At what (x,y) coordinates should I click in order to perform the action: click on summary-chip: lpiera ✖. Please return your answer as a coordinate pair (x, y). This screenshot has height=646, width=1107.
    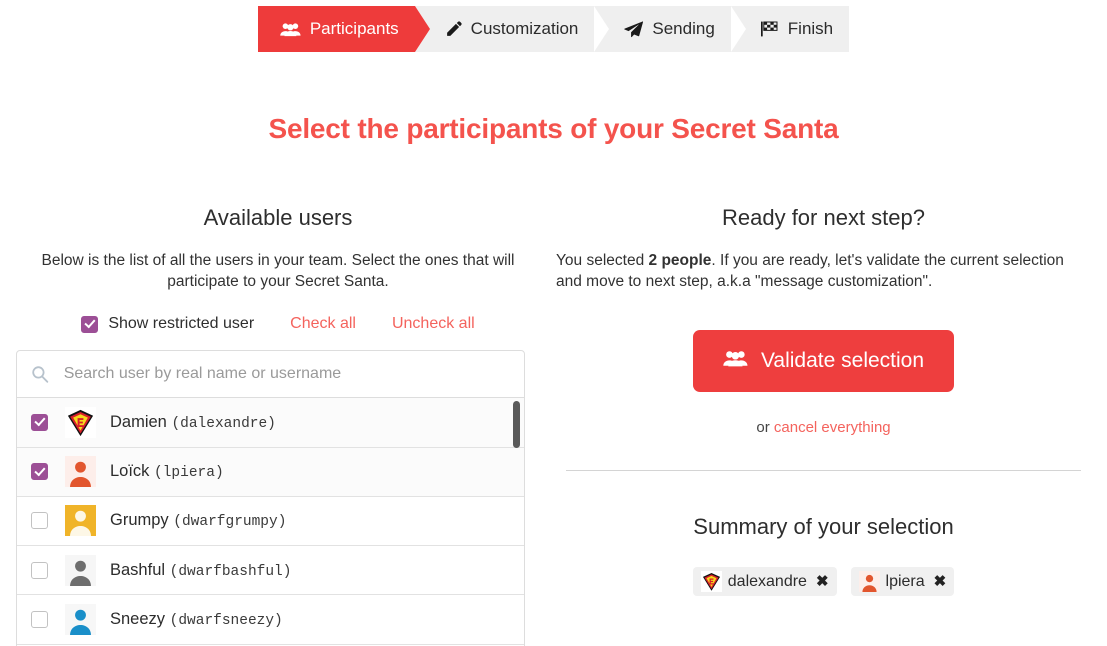
    Looking at the image, I should click on (902, 582).